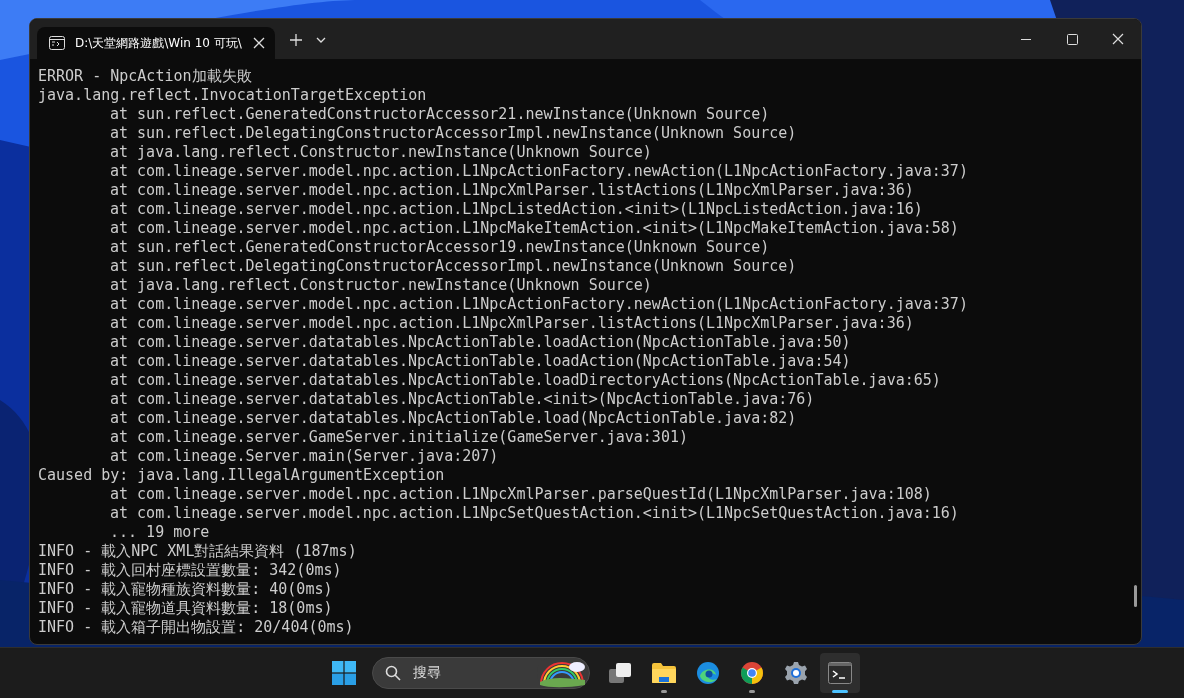 The image size is (1184, 698). What do you see at coordinates (1135, 596) in the screenshot?
I see `scrollbar-thumb` at bounding box center [1135, 596].